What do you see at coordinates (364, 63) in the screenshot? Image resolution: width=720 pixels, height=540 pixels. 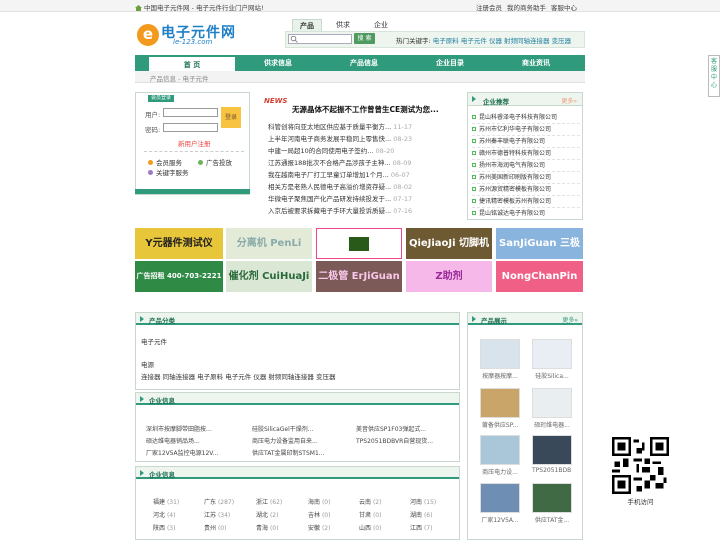 I see `nav-products: 产品信息` at bounding box center [364, 63].